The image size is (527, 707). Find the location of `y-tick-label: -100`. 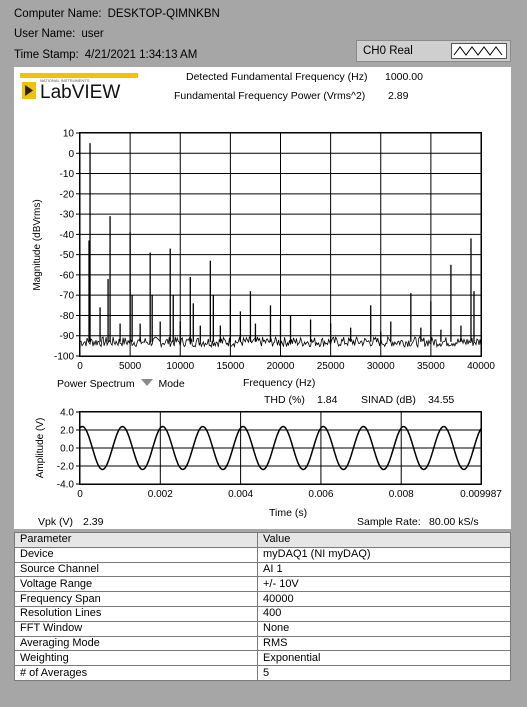

y-tick-label: -100 is located at coordinates (64, 357).